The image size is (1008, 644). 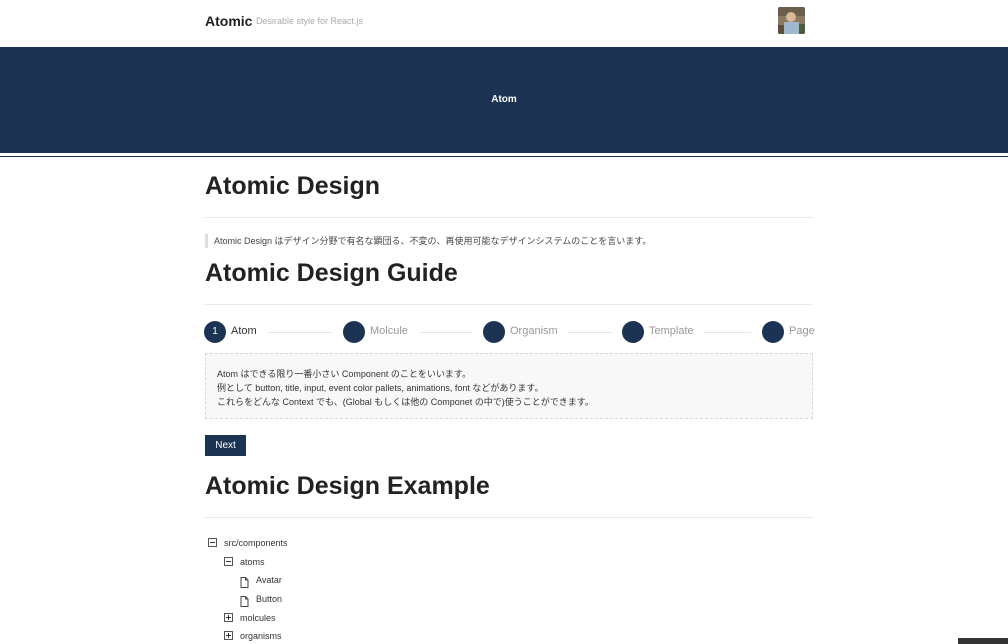 What do you see at coordinates (228, 21) in the screenshot?
I see `brand-title: Atomic` at bounding box center [228, 21].